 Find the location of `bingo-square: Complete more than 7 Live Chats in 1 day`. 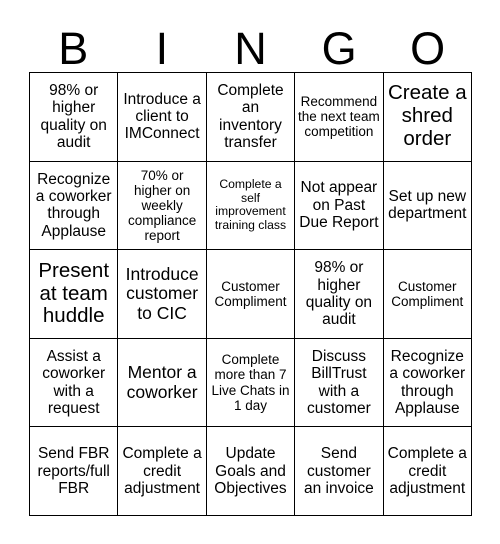

bingo-square: Complete more than 7 Live Chats in 1 day is located at coordinates (251, 383).